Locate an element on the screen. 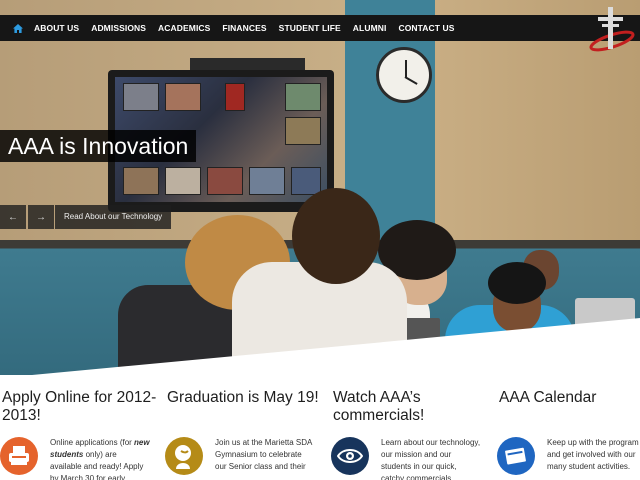 Image resolution: width=640 pixels, height=480 pixels. nav-finances: FINANCES is located at coordinates (244, 28).